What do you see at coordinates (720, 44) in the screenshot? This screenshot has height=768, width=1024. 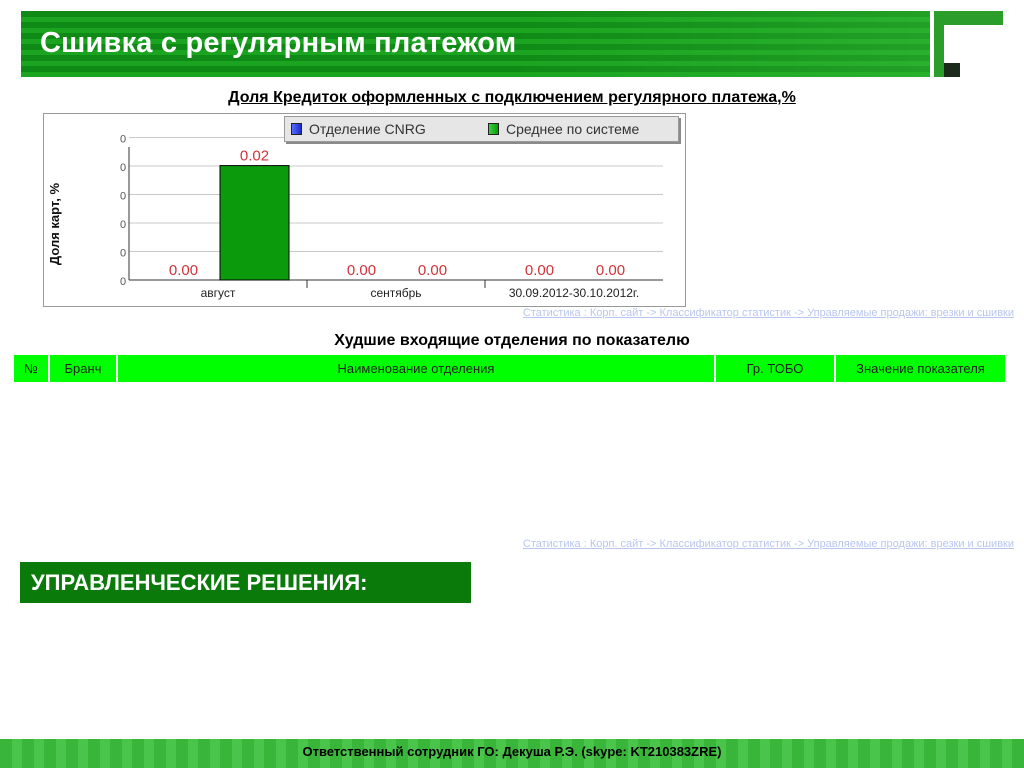 I see `header-fade` at bounding box center [720, 44].